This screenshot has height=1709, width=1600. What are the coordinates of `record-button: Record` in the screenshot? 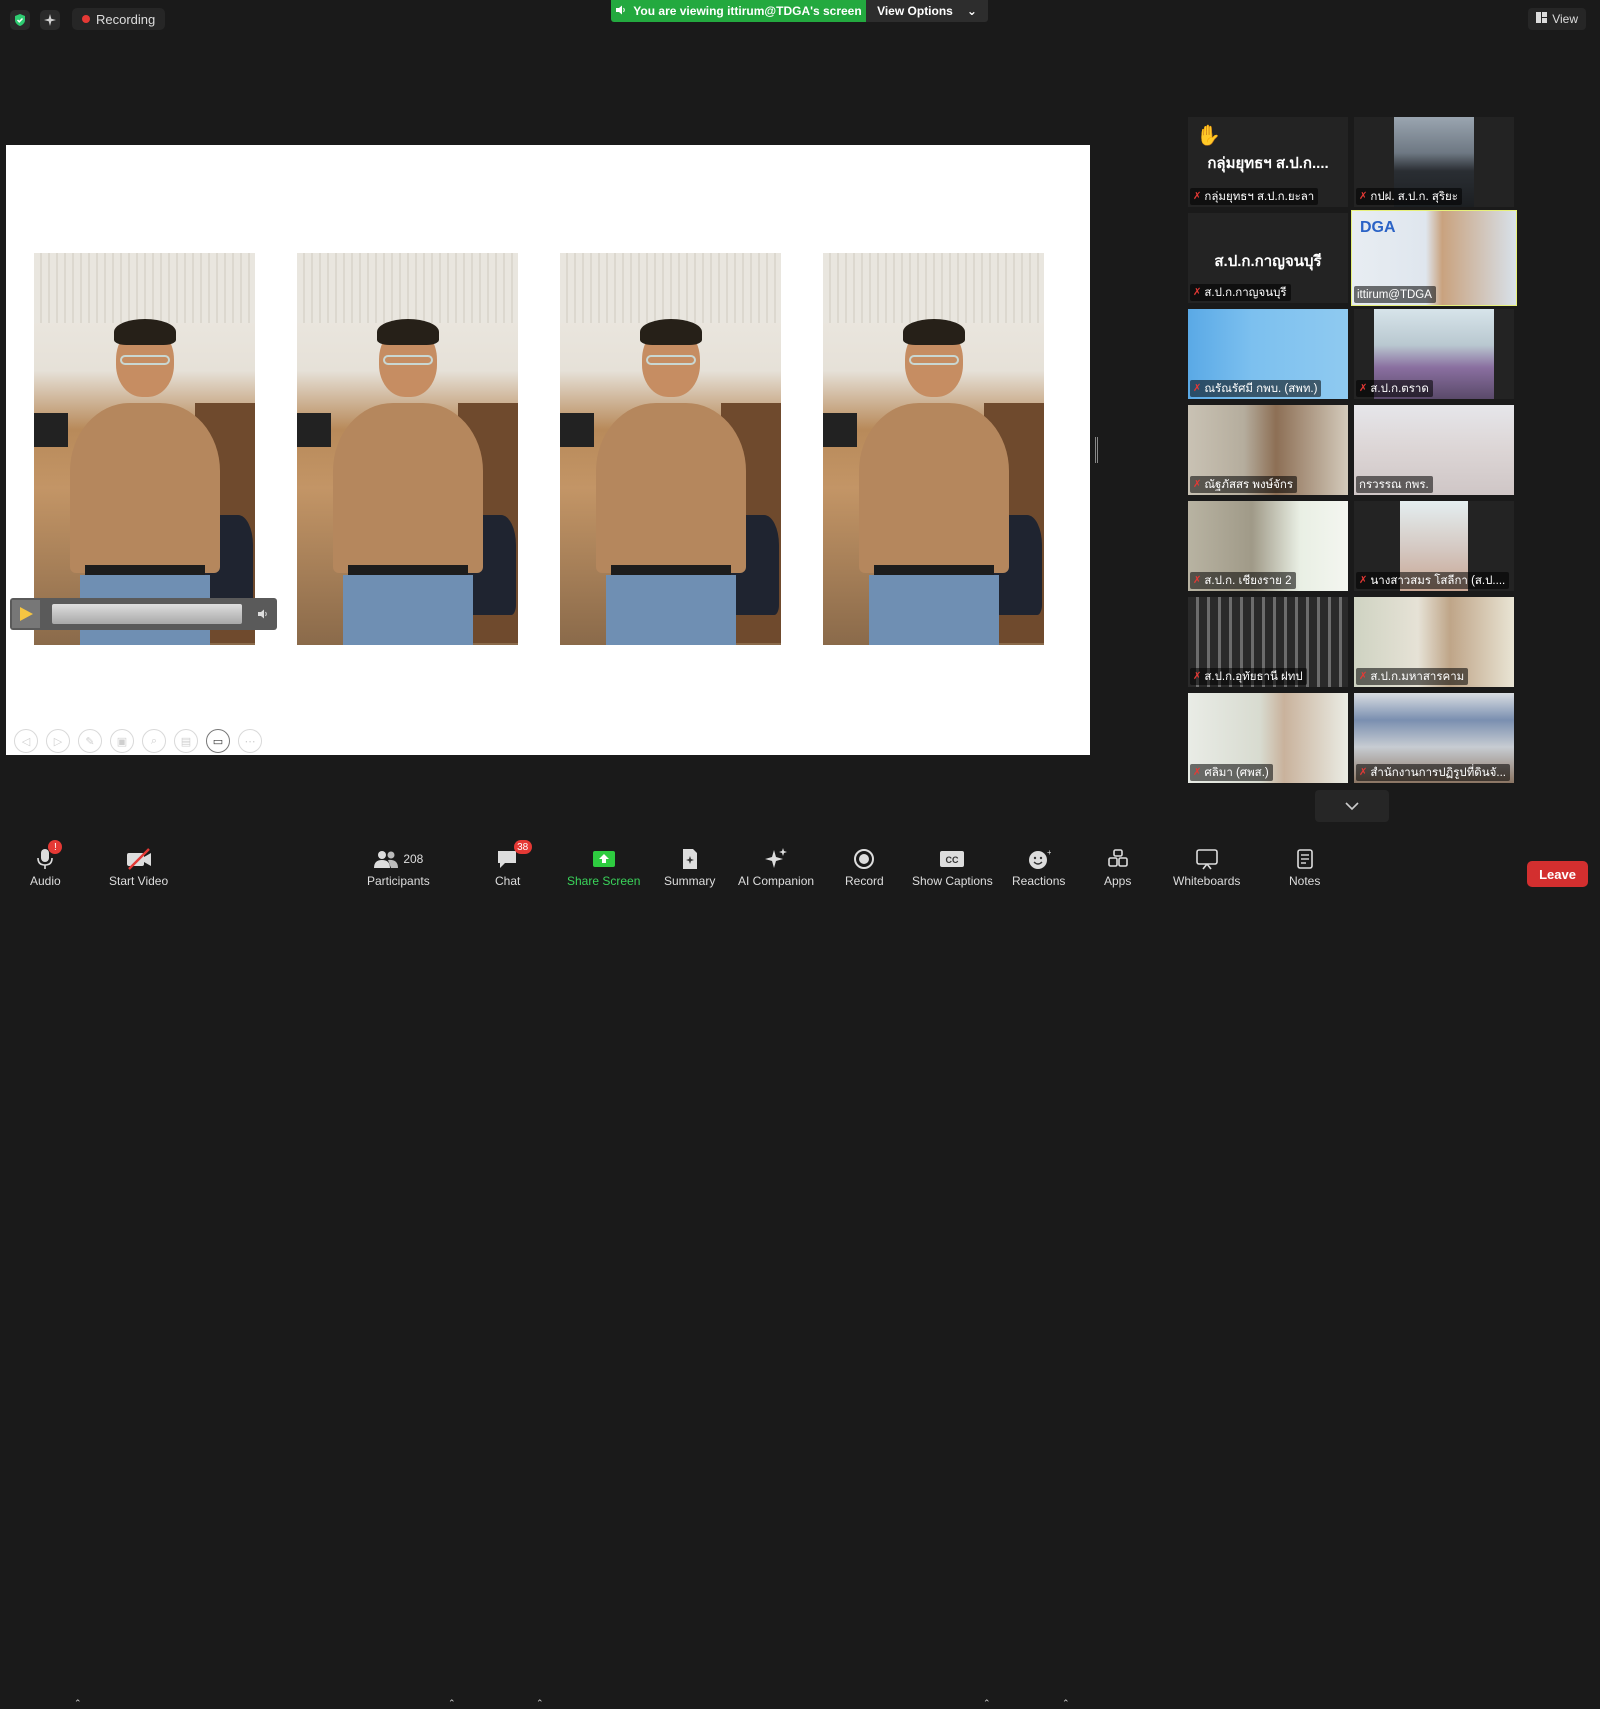 It's located at (864, 867).